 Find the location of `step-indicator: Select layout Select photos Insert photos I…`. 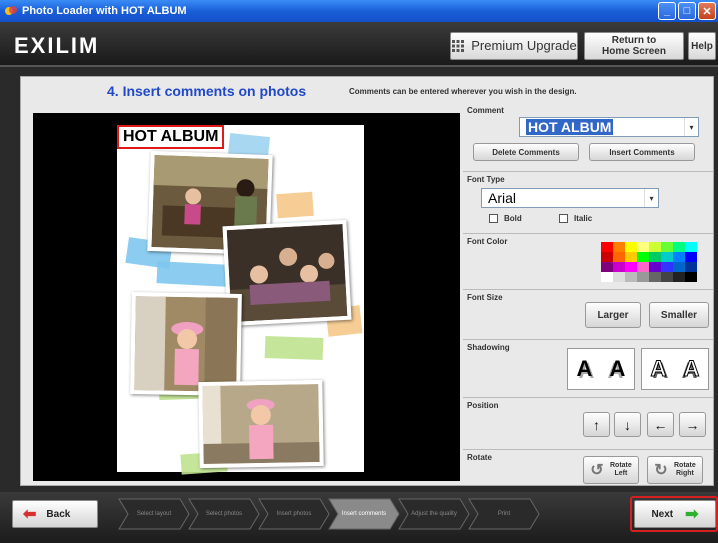

step-indicator: Select layout Select photos Insert photos I… is located at coordinates (329, 514).